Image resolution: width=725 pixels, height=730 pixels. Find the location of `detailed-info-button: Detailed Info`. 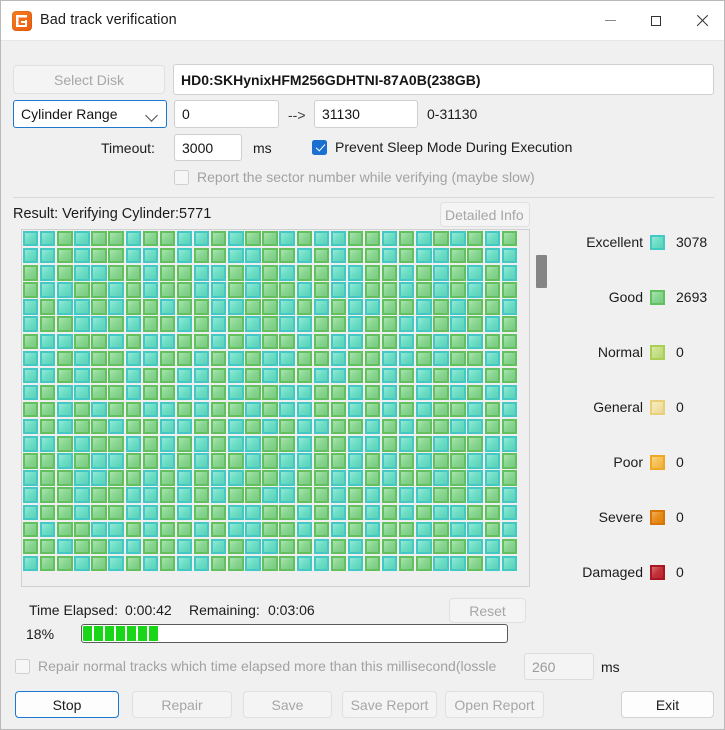

detailed-info-button: Detailed Info is located at coordinates (485, 214).